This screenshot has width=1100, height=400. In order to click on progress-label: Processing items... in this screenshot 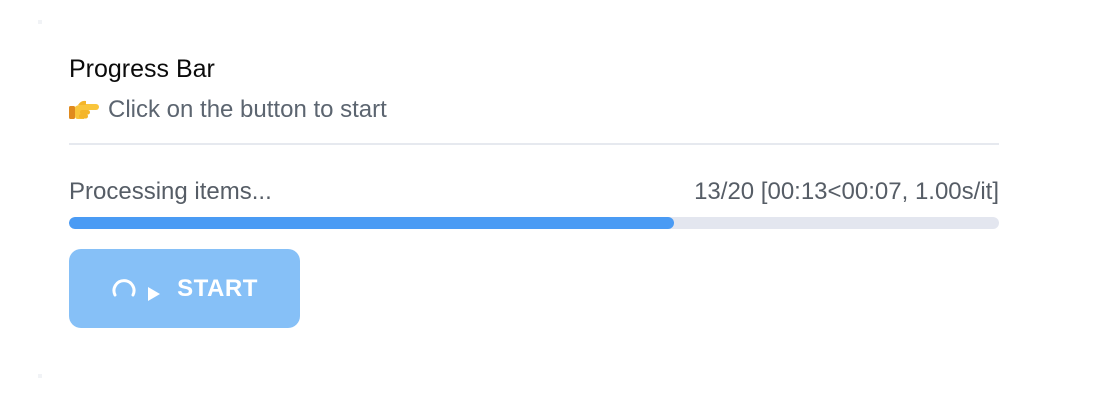, I will do `click(170, 191)`.